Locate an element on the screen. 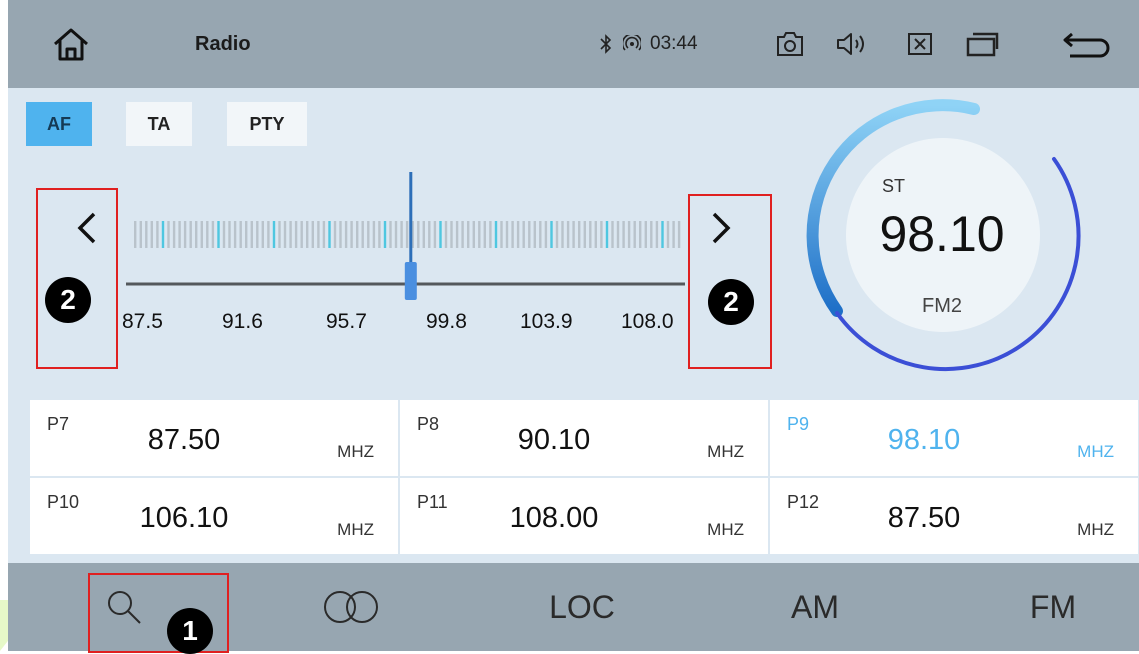 This screenshot has height=654, width=1139. preset-p12: P12 87.50 MHZ is located at coordinates (954, 516).